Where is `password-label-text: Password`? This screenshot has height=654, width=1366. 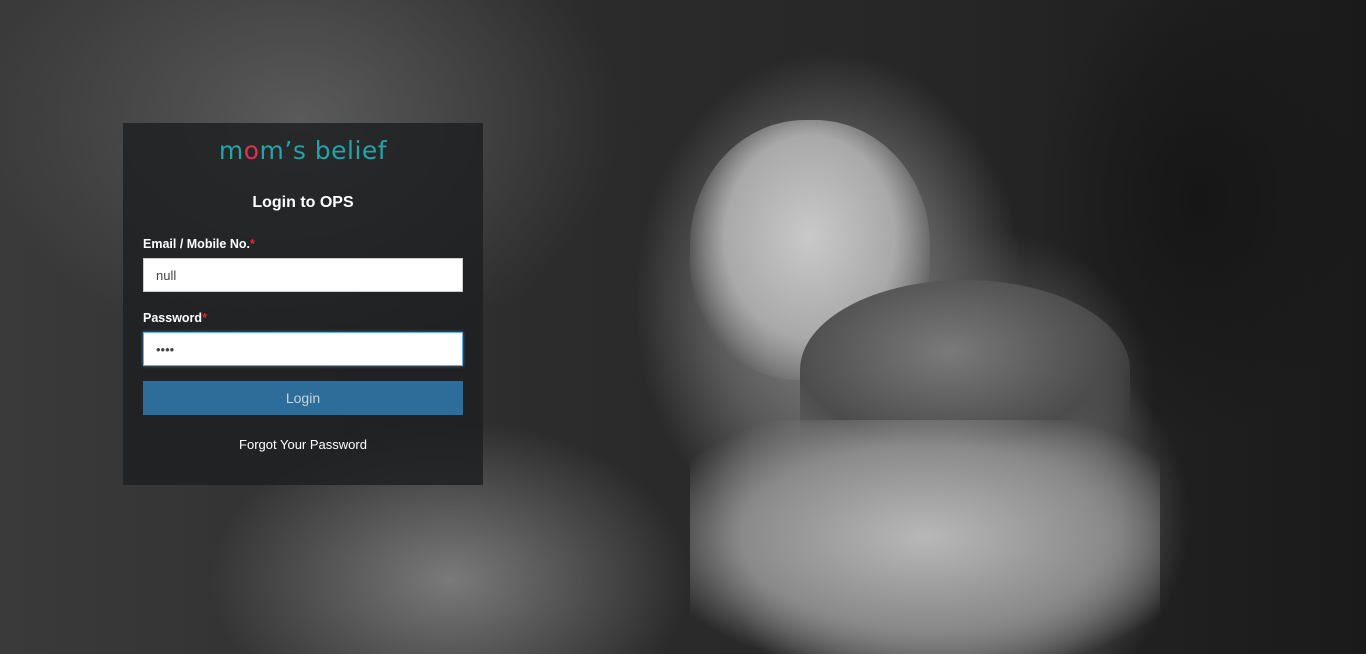
password-label-text: Password is located at coordinates (173, 318).